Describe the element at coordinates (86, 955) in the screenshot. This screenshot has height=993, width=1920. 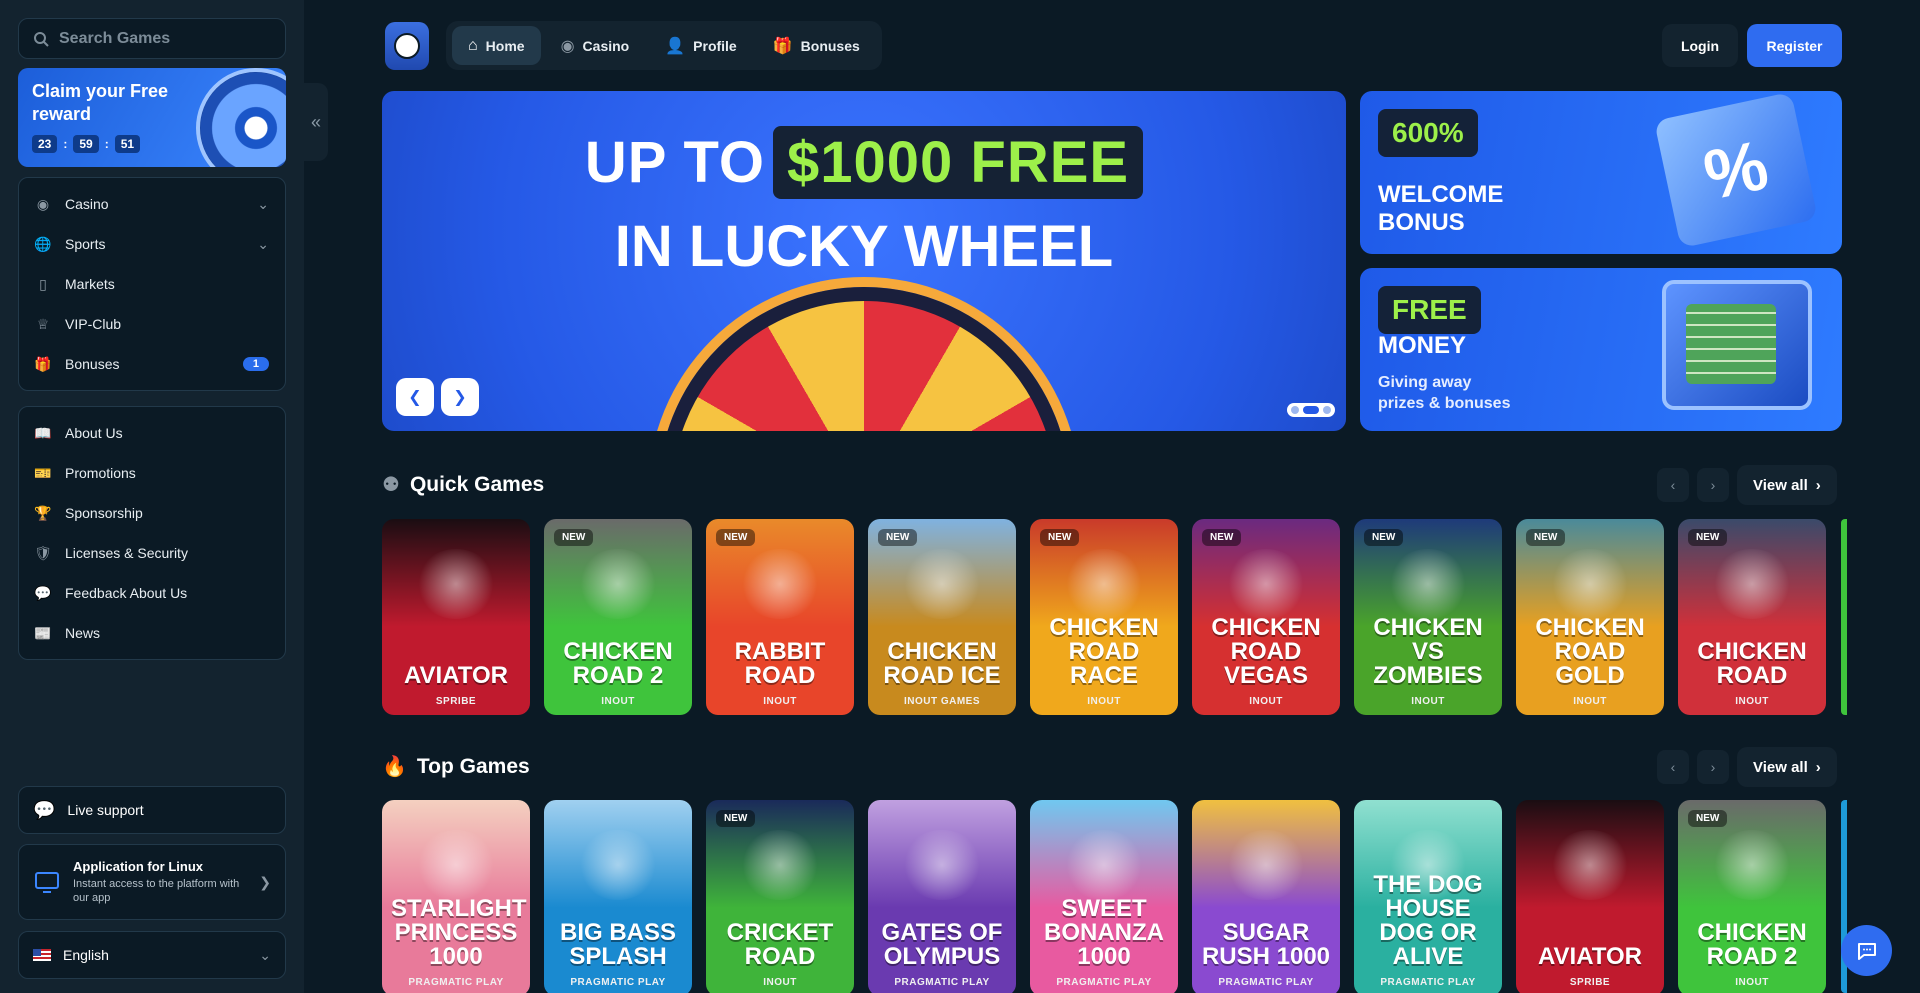
I see `language-label: English` at that location.